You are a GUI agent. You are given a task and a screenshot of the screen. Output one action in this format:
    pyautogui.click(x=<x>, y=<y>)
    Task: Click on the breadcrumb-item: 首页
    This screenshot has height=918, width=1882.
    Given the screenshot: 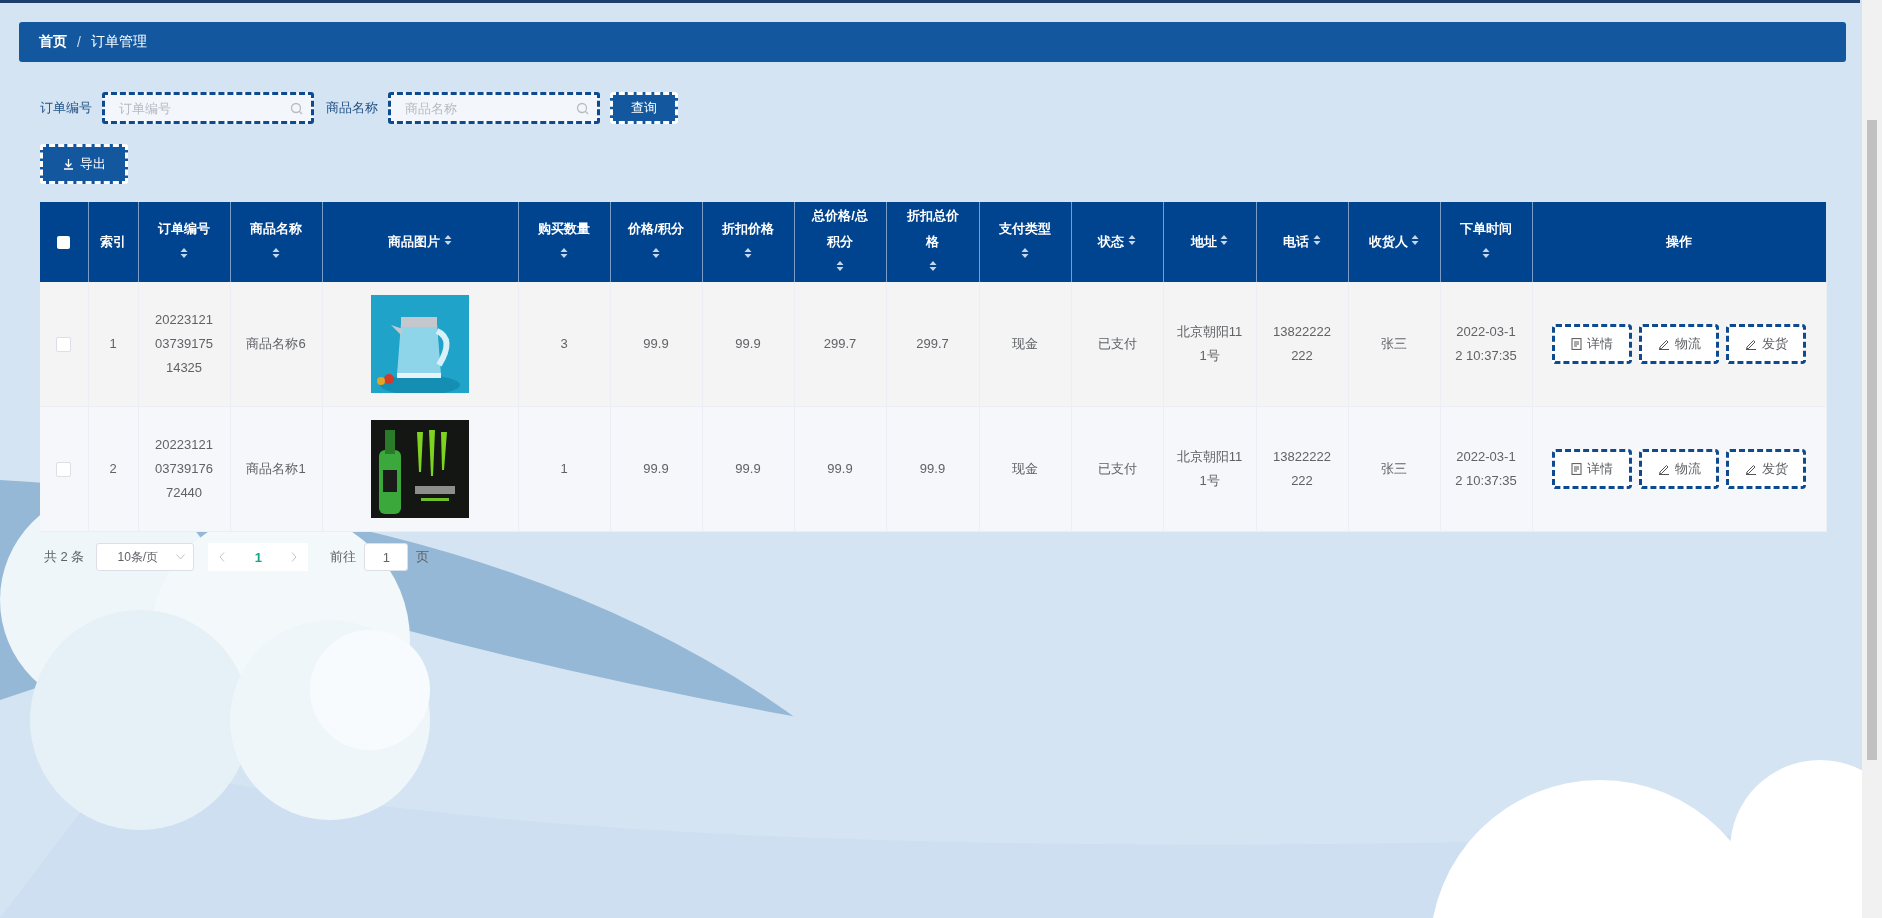 What is the action you would take?
    pyautogui.click(x=53, y=42)
    